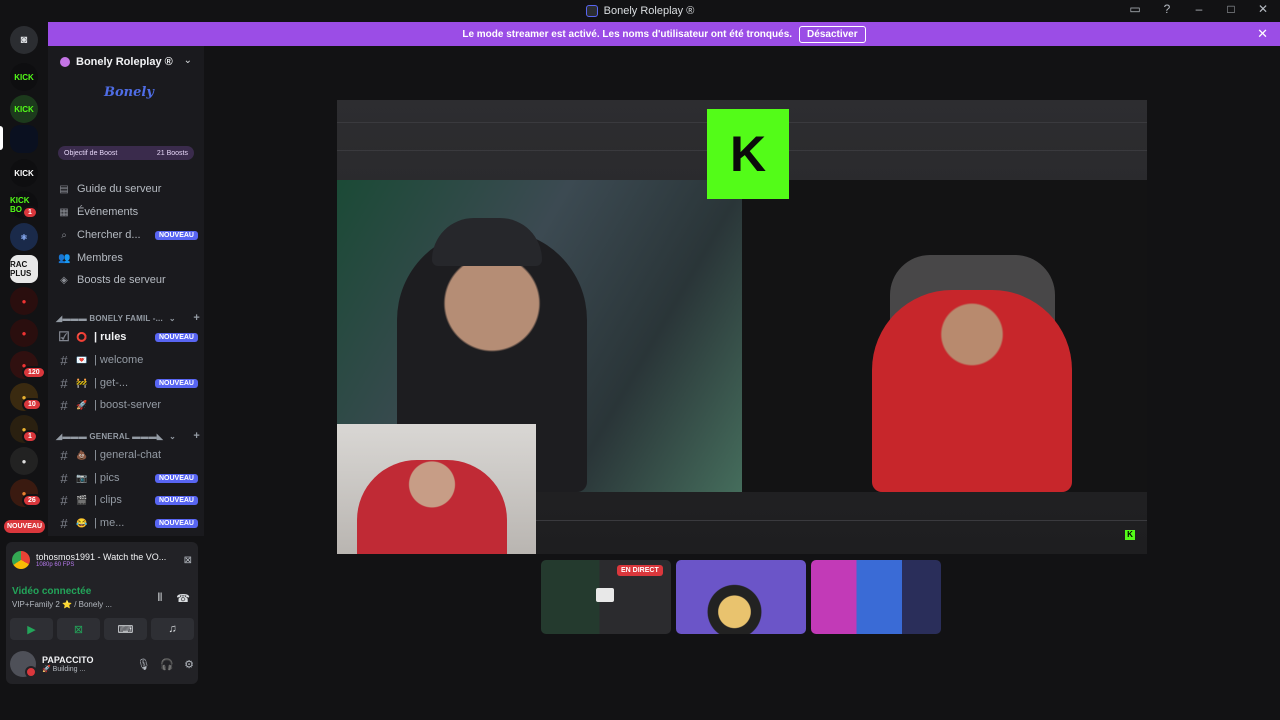 Image resolution: width=1280 pixels, height=720 pixels. Describe the element at coordinates (24, 333) in the screenshot. I see `server-red-2: ●` at that location.